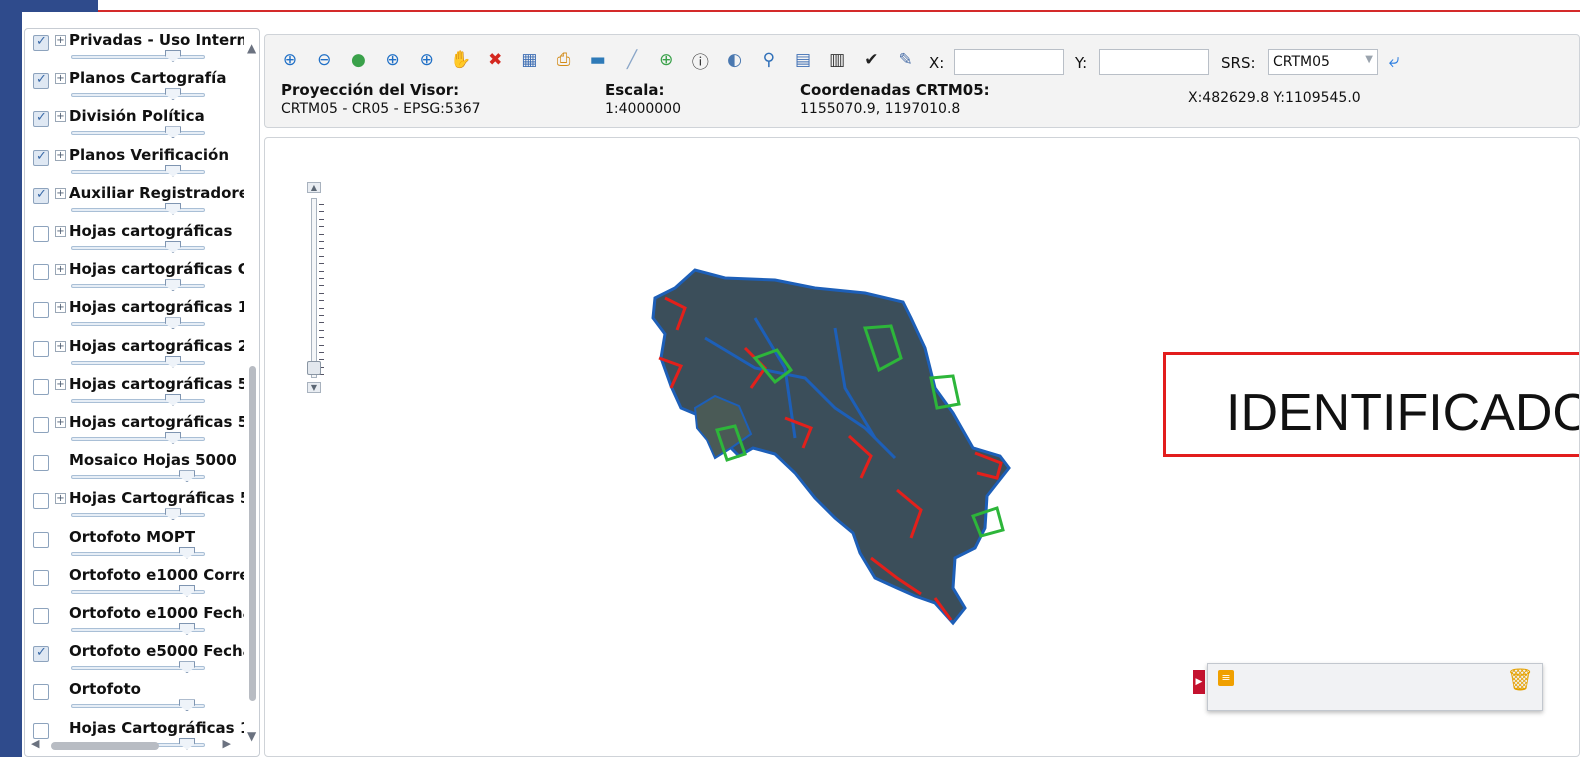  What do you see at coordinates (290, 60) in the screenshot?
I see `zoom-in-icon: ⊕` at bounding box center [290, 60].